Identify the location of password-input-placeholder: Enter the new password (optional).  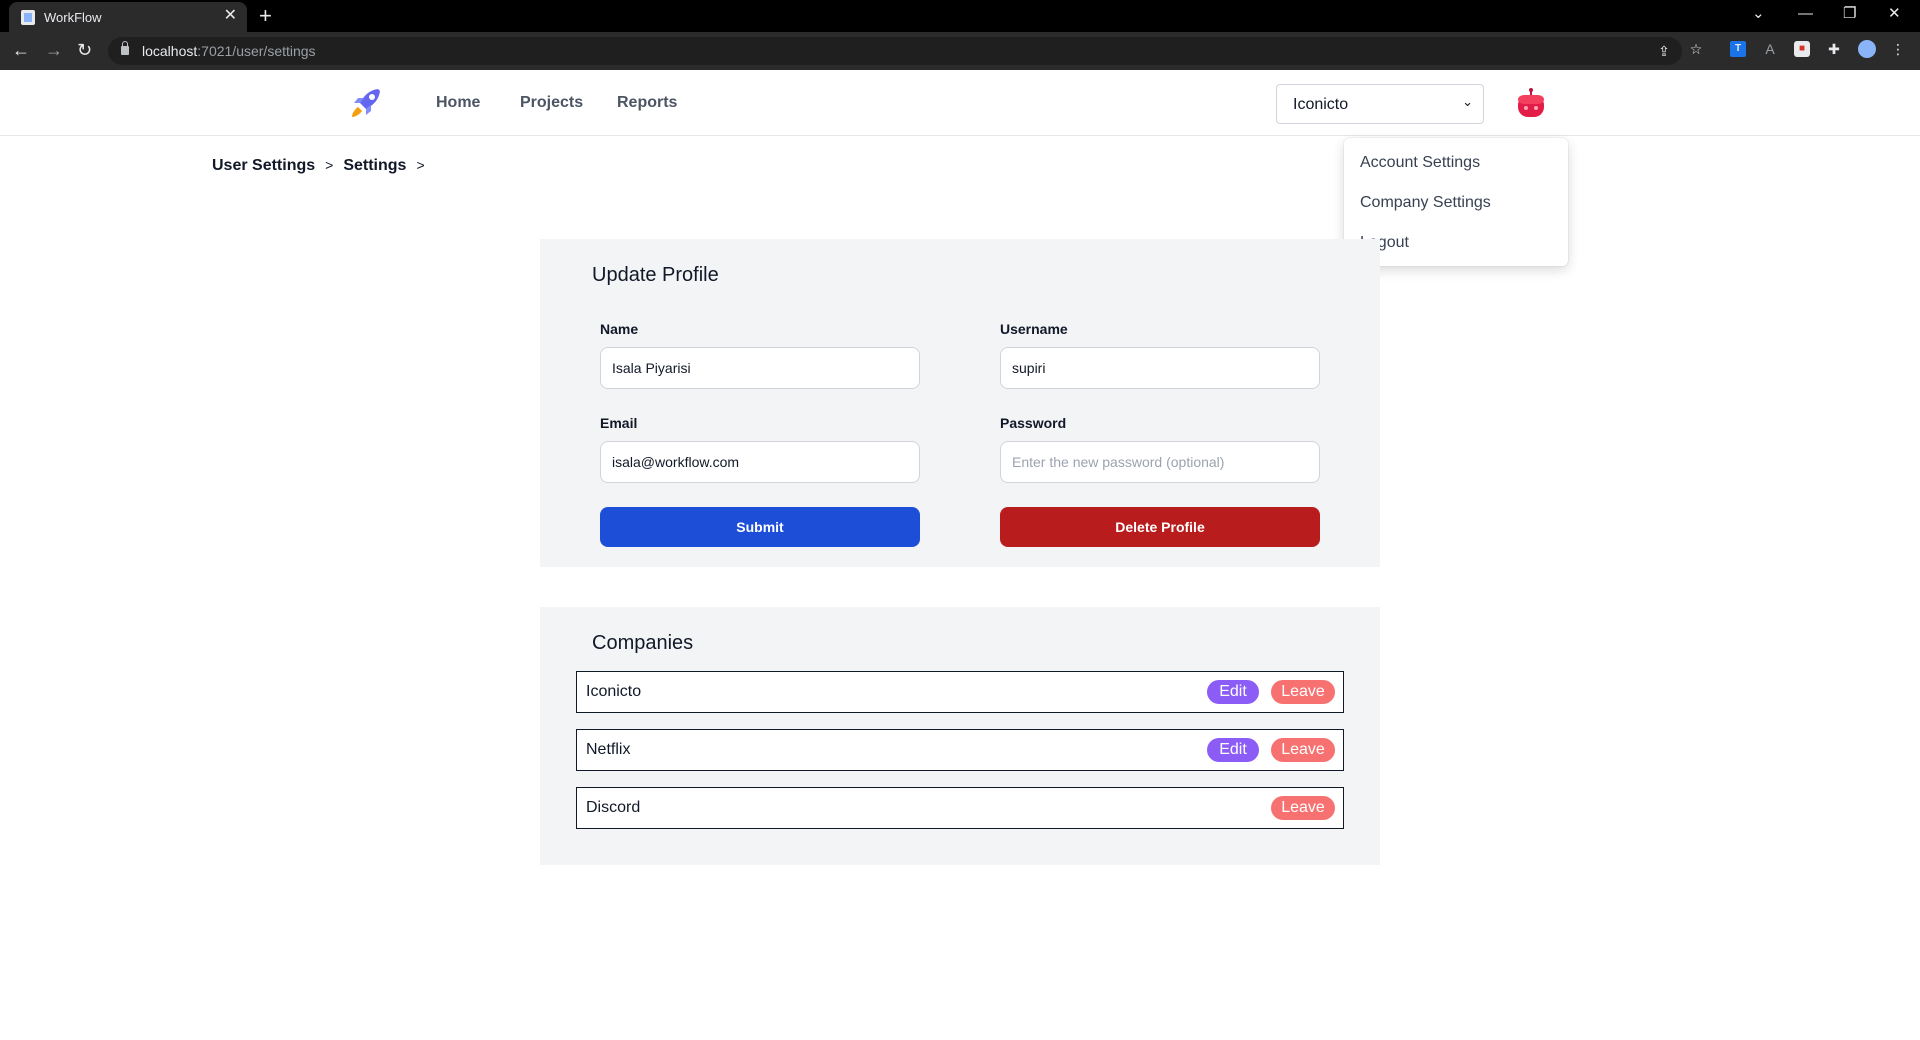
(1118, 462).